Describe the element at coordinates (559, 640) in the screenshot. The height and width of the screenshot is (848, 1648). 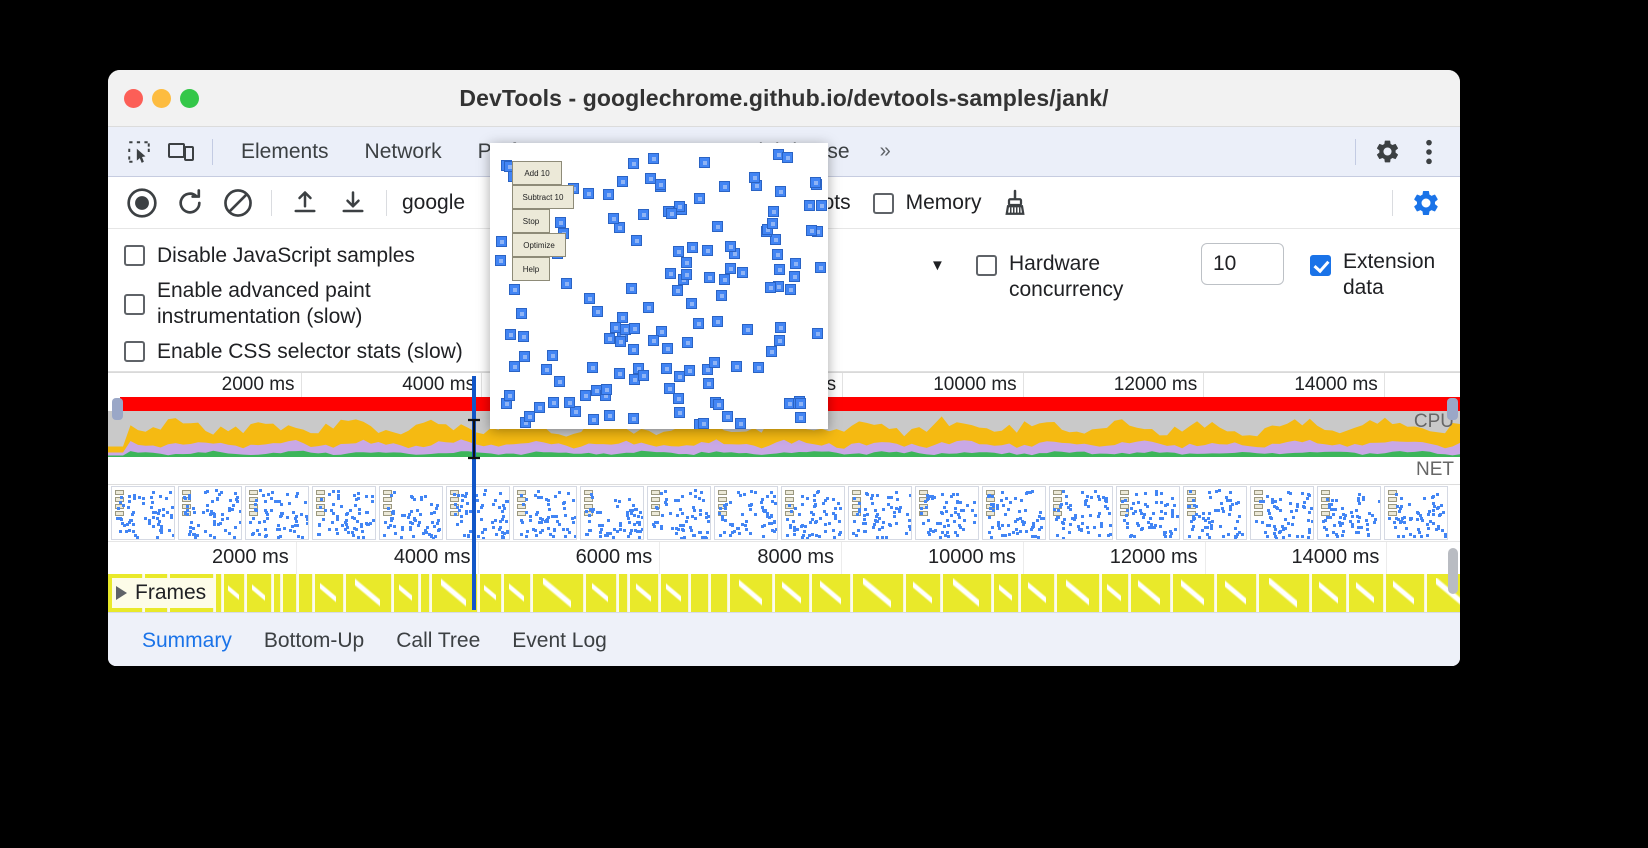
I see `tab-event-log: Event Log` at that location.